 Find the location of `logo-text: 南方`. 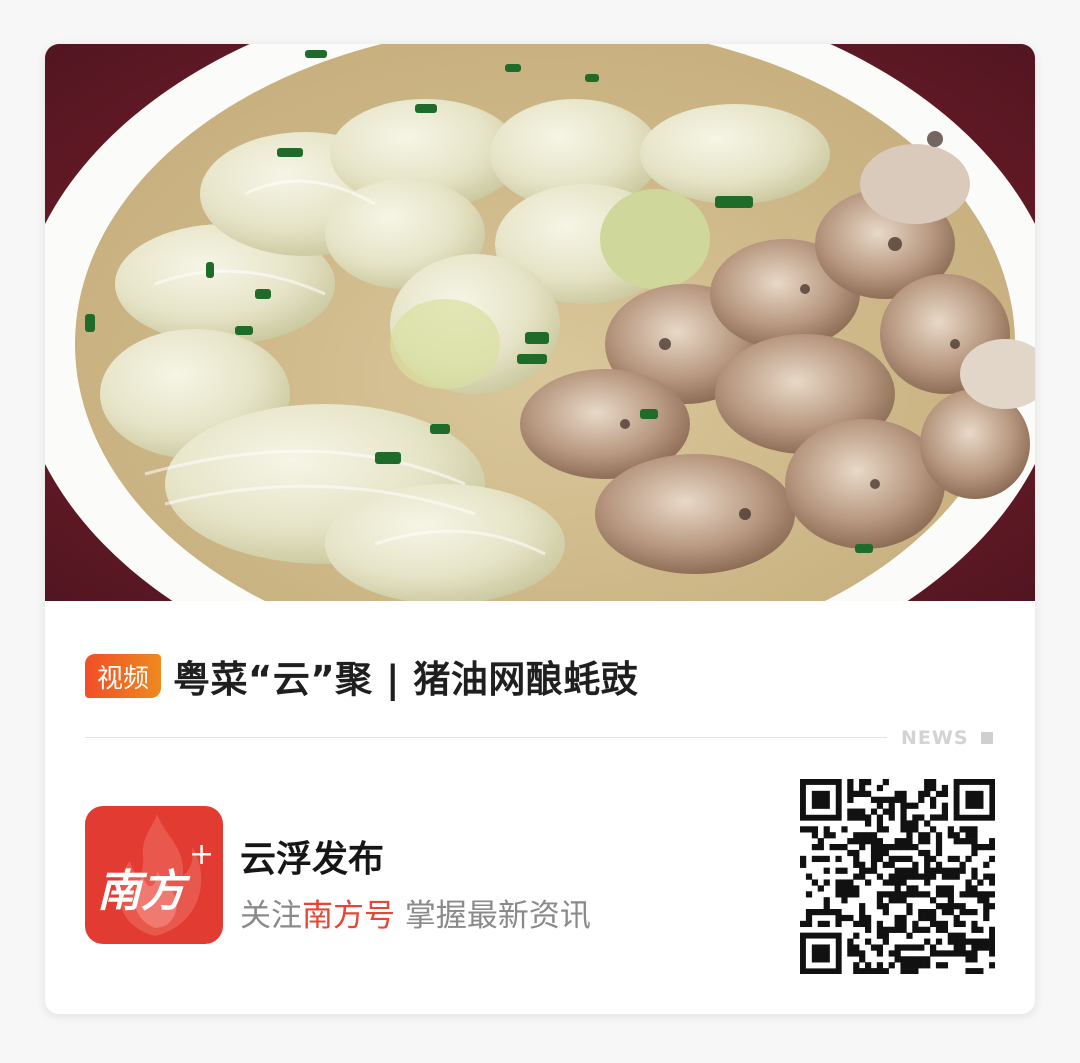

logo-text: 南方 is located at coordinates (144, 891).